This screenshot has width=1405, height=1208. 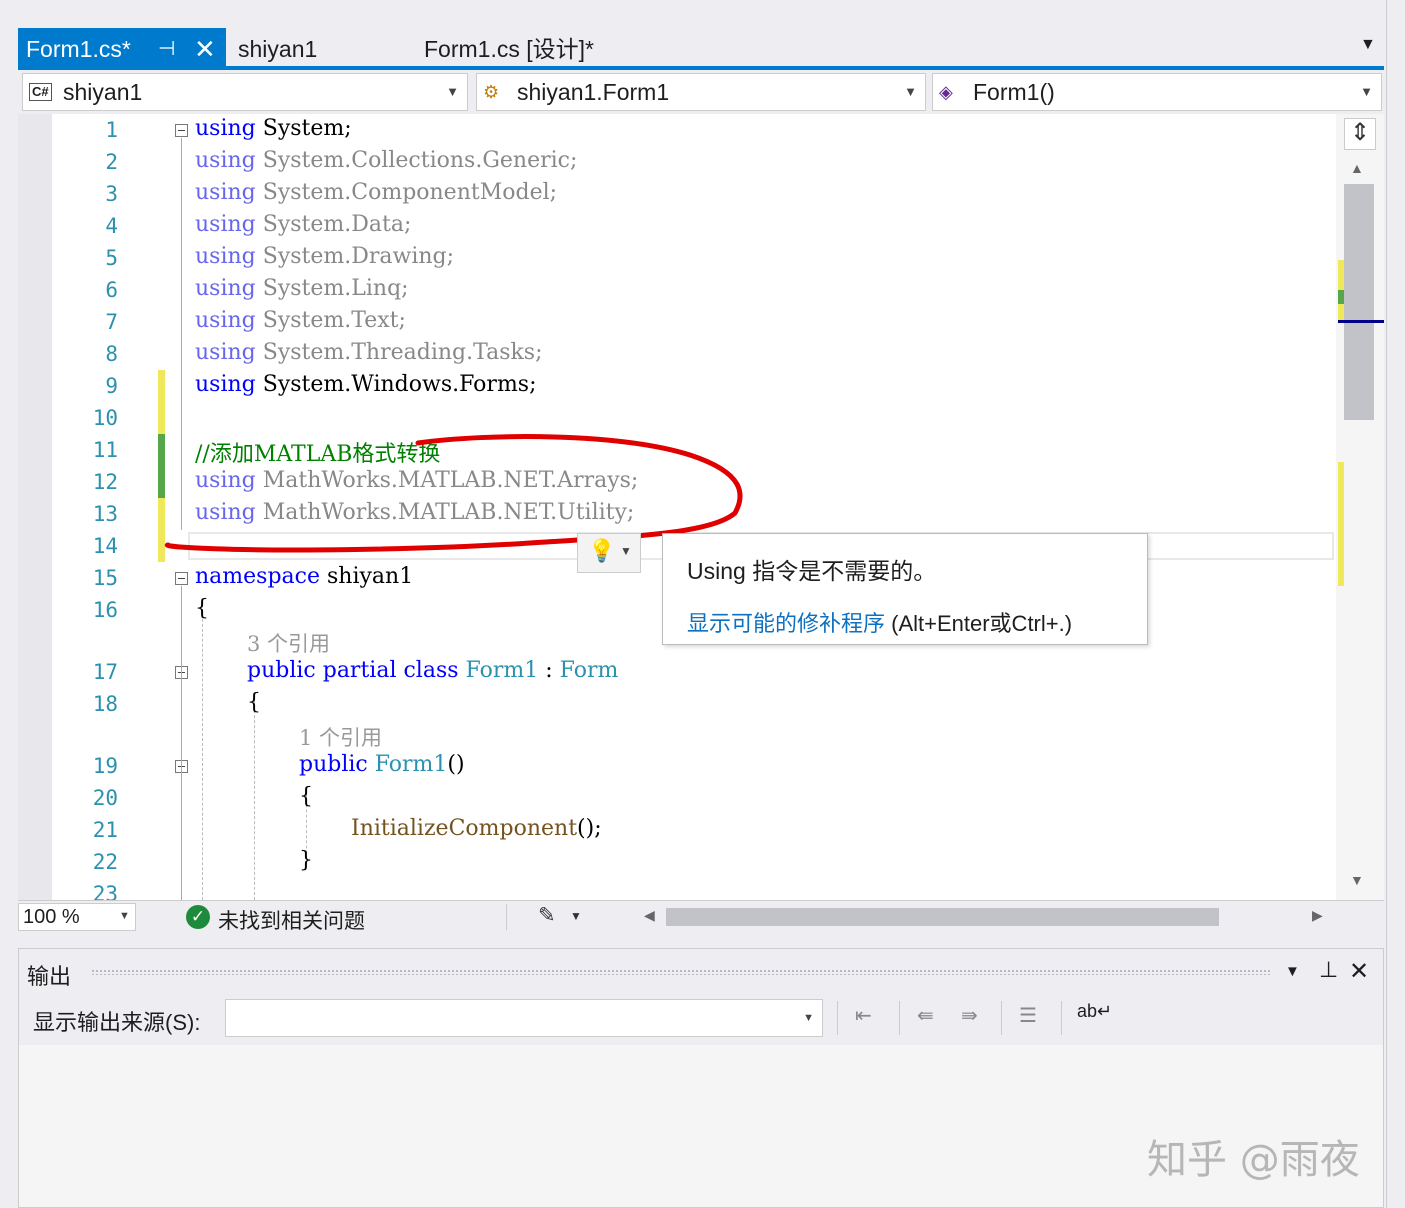 I want to click on line-number: 5, so click(x=111, y=258).